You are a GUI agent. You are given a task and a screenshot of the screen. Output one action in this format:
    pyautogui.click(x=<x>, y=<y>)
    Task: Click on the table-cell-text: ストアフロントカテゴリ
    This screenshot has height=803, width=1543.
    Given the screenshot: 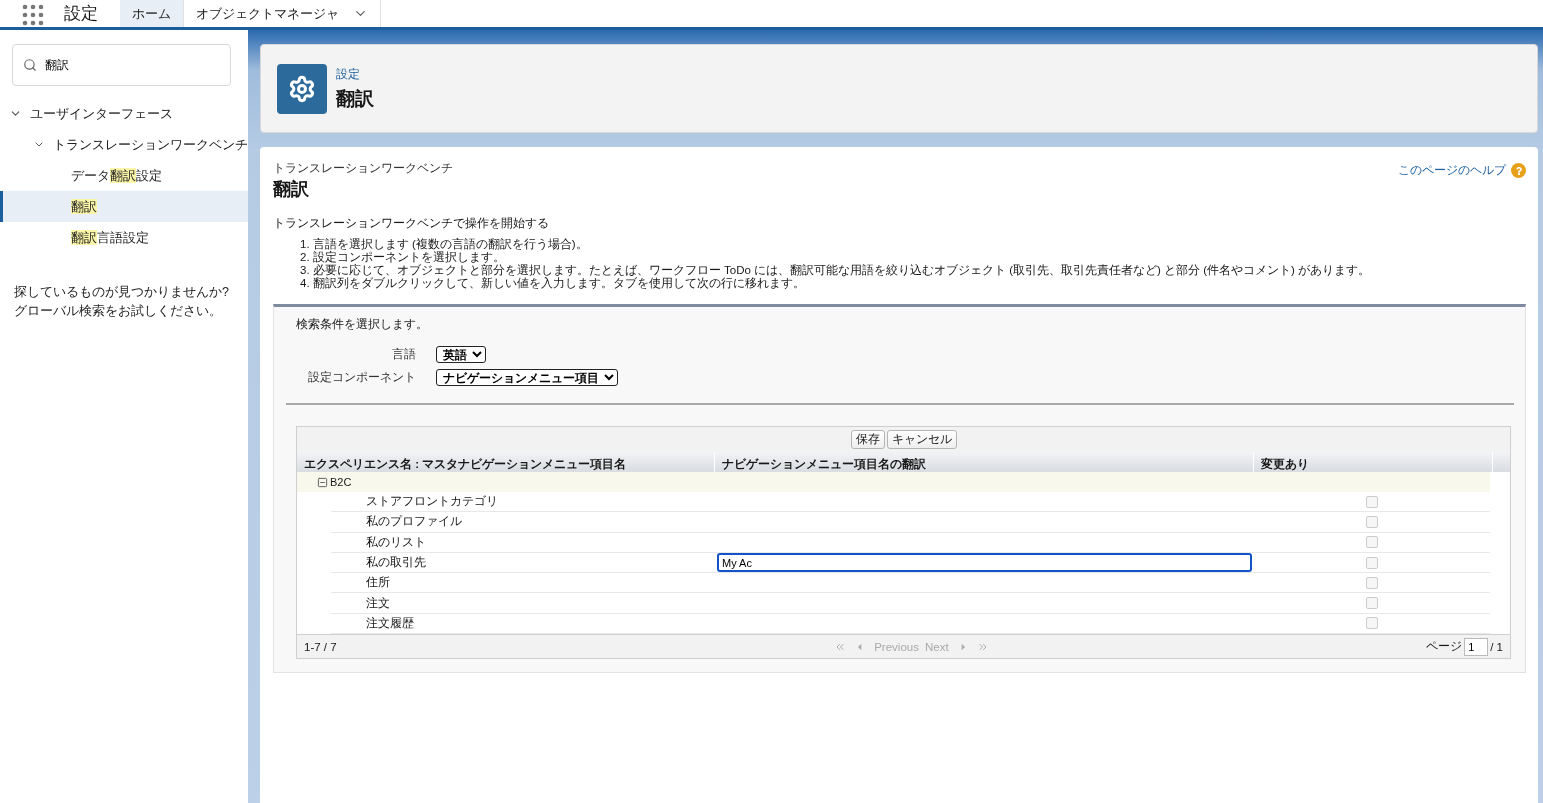 What is the action you would take?
    pyautogui.click(x=432, y=502)
    